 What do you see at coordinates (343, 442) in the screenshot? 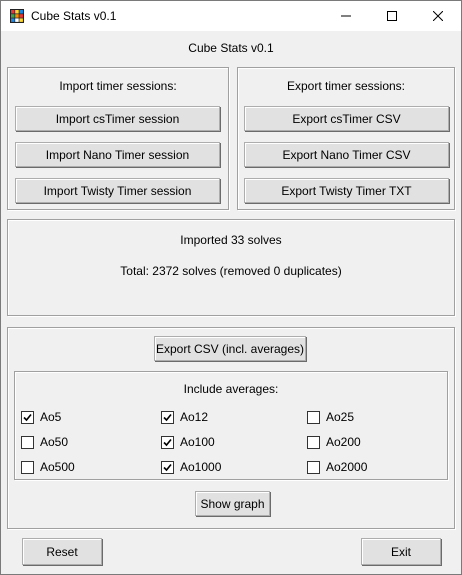
I see `ao200-label: Ao200` at bounding box center [343, 442].